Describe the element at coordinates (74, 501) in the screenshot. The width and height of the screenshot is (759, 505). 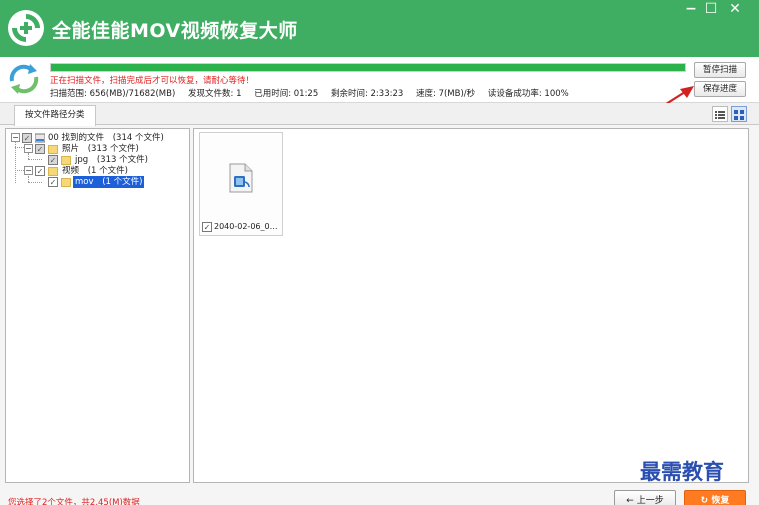
I see `selection-status: 您选择了2个文件，共2.45(M)数据` at that location.